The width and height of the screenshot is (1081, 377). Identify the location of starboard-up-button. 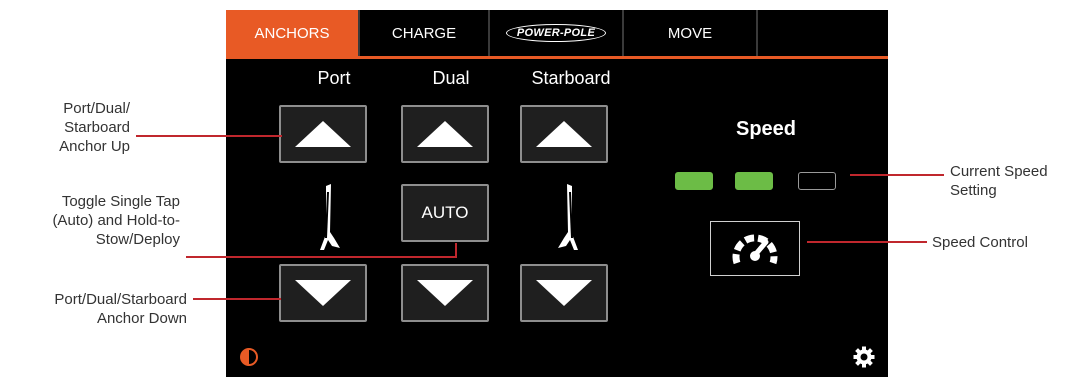
(564, 134).